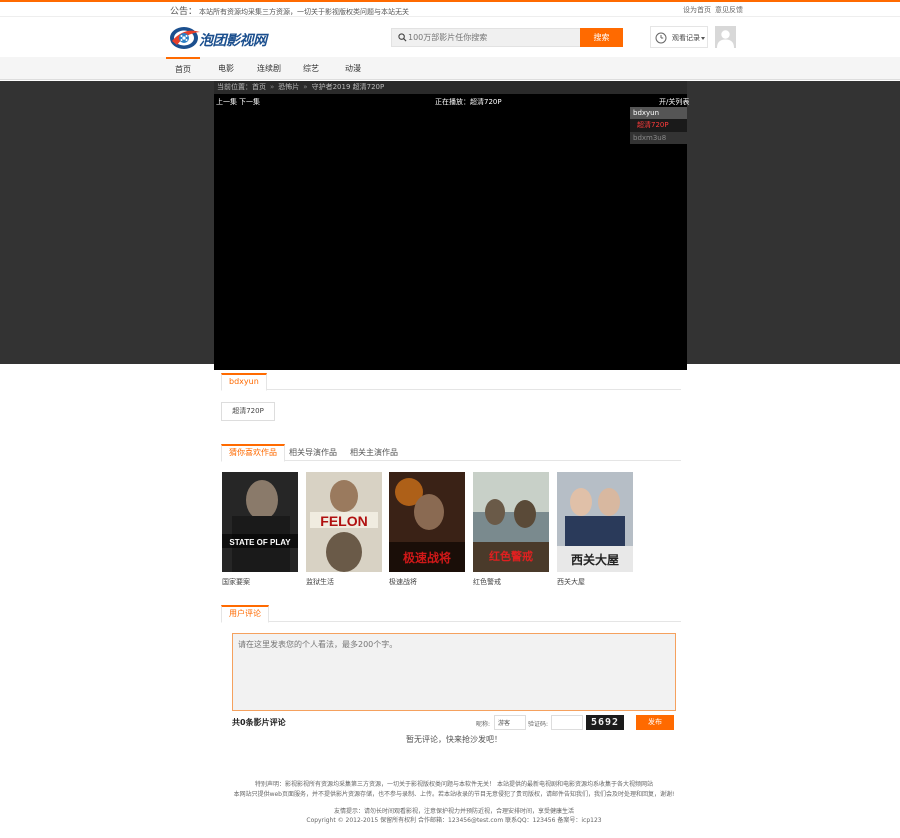  What do you see at coordinates (244, 382) in the screenshot?
I see `tab-bdxyun: bdxyun` at bounding box center [244, 382].